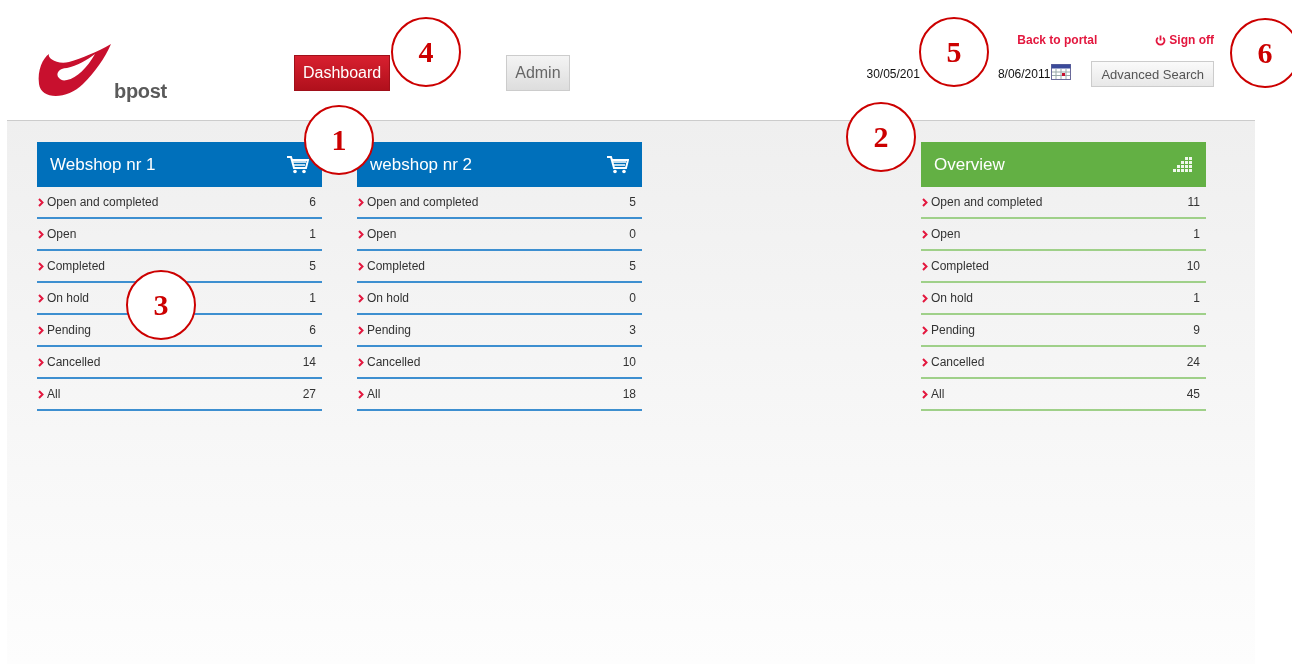  What do you see at coordinates (1063, 363) in the screenshot?
I see `status-row: Cancelled 24` at bounding box center [1063, 363].